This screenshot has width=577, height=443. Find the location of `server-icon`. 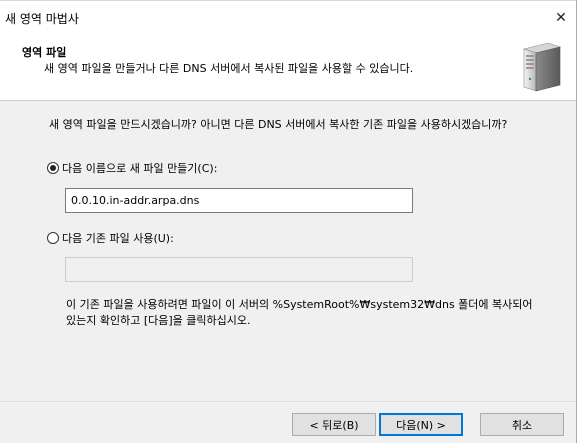

server-icon is located at coordinates (542, 67).